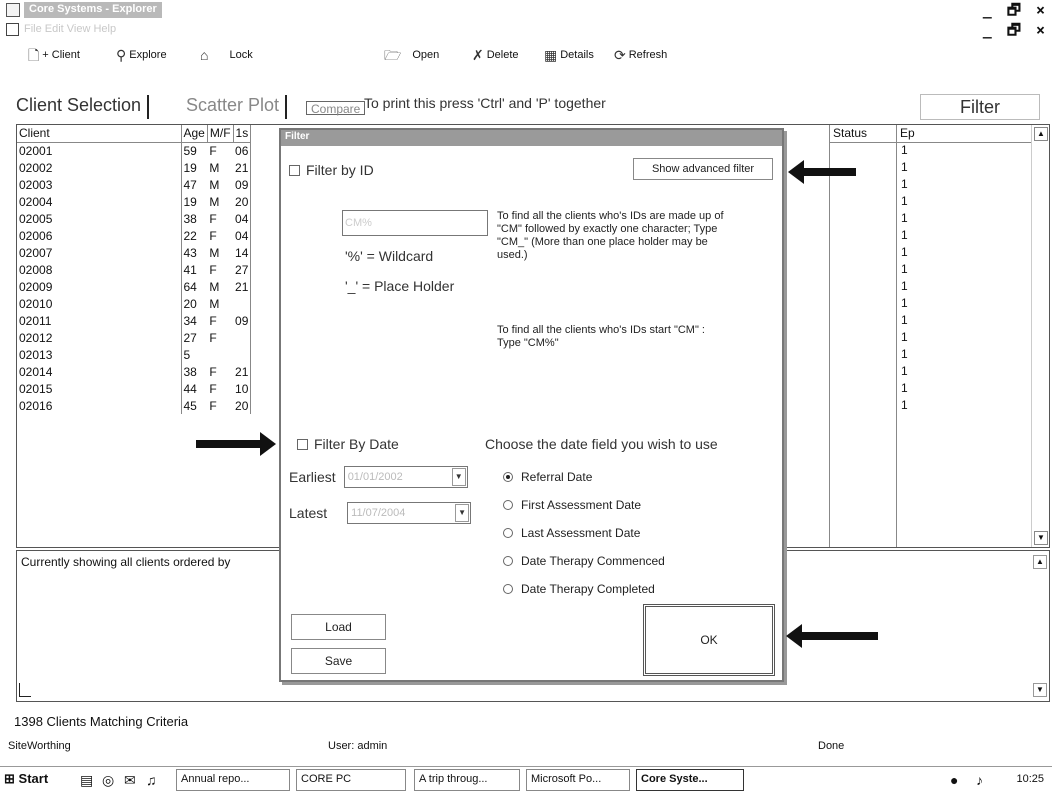 This screenshot has height=793, width=1052. Describe the element at coordinates (134, 337) in the screenshot. I see `table-row: 02012 27 F` at that location.